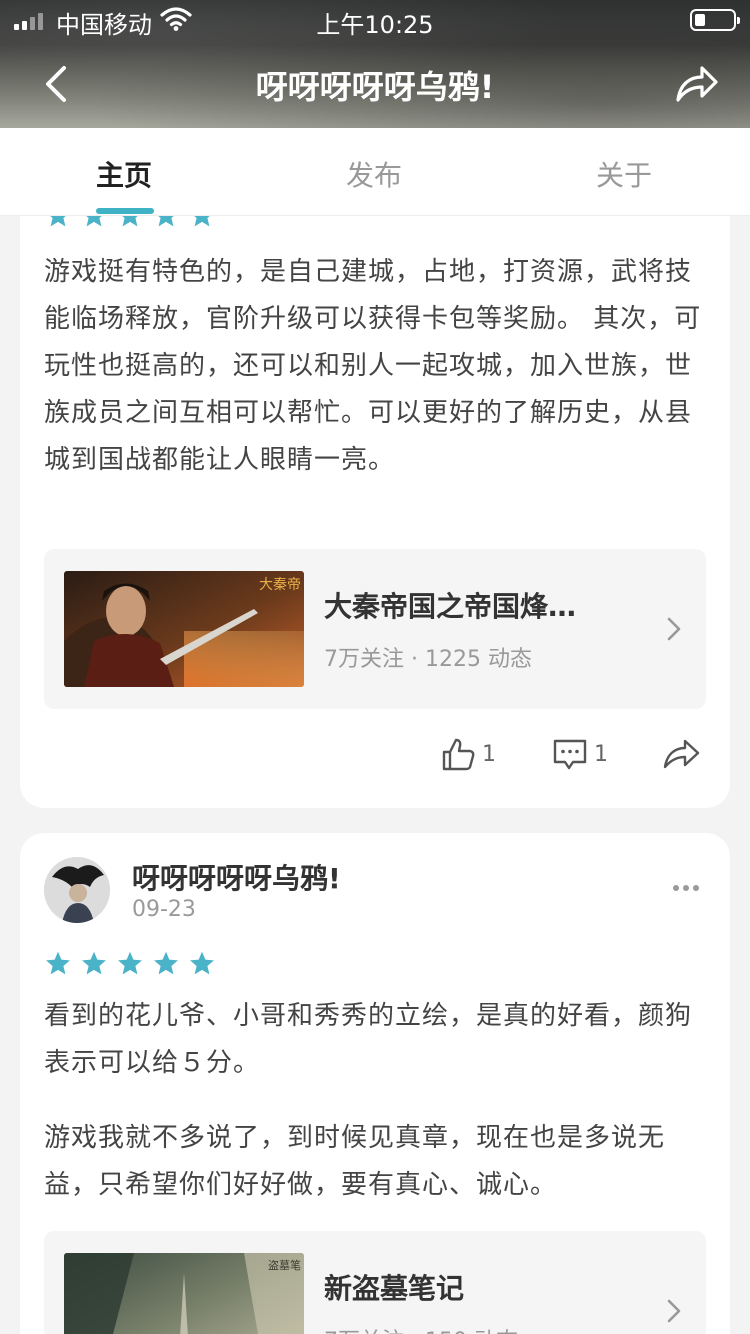 The width and height of the screenshot is (750, 1334). Describe the element at coordinates (715, 20) in the screenshot. I see `battery-icon` at that location.